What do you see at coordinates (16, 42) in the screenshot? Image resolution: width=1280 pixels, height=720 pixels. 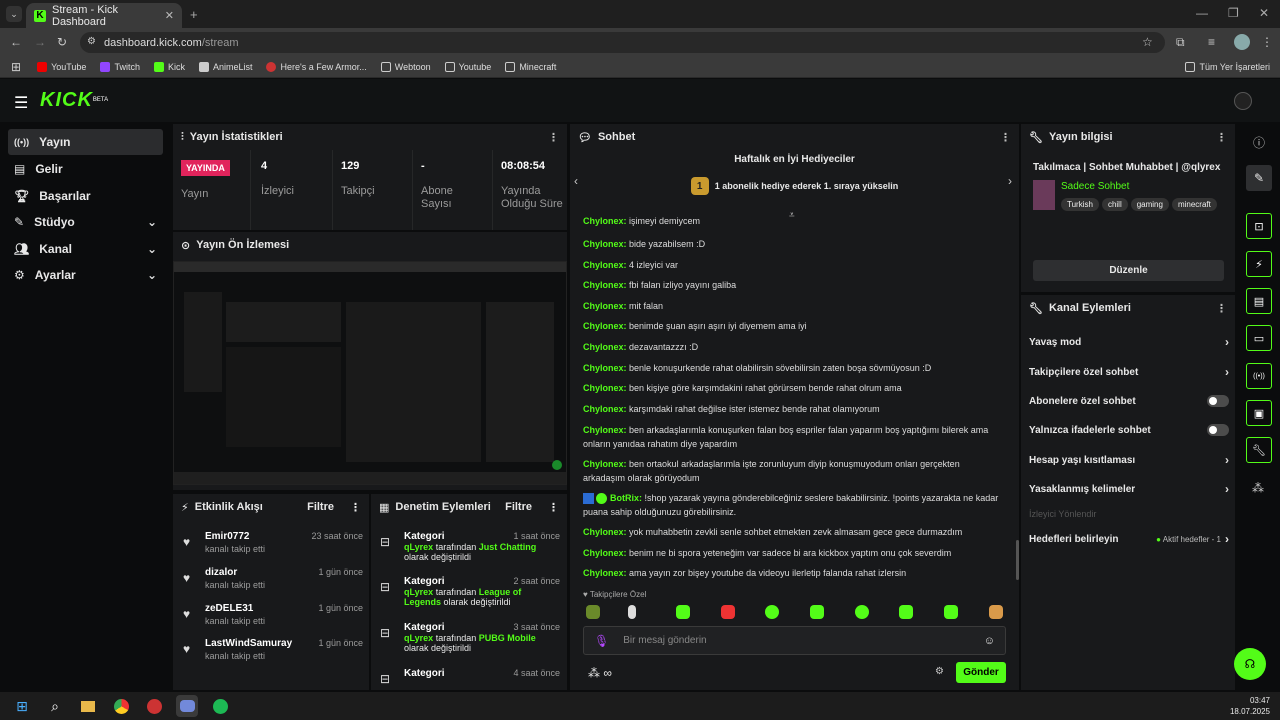 I see `back-icon: ←` at bounding box center [16, 42].